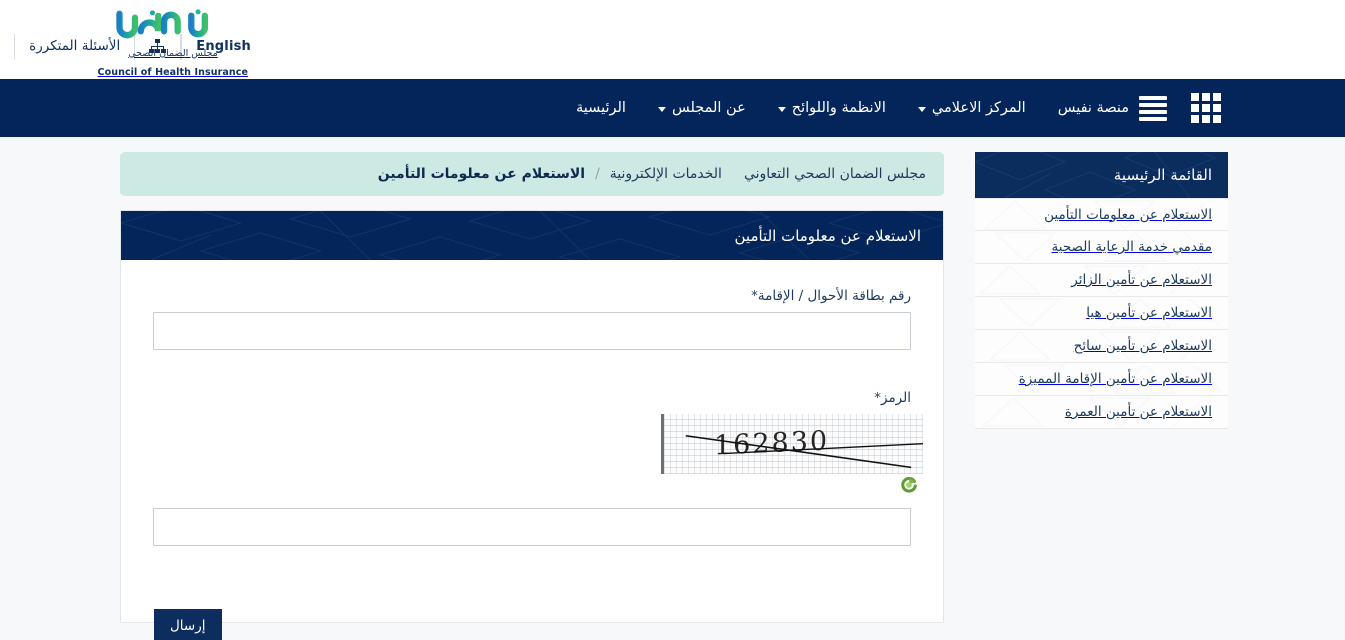  I want to click on panel-header: الاستعلام عن معلومات التأمين, so click(532, 235).